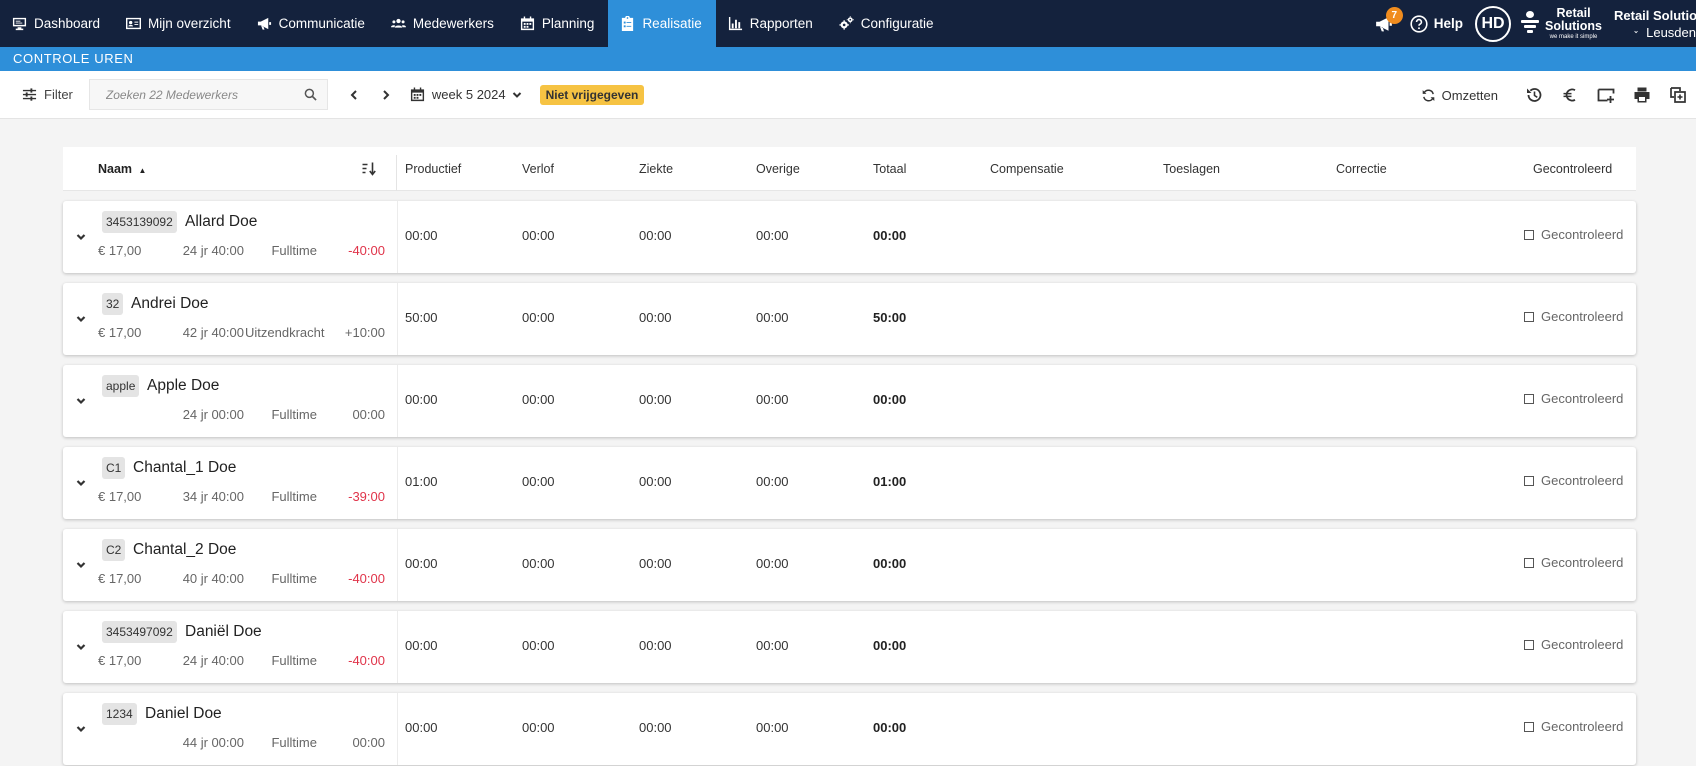  What do you see at coordinates (1652, 24) in the screenshot?
I see `store-selector: Retail Solutions Leusden` at bounding box center [1652, 24].